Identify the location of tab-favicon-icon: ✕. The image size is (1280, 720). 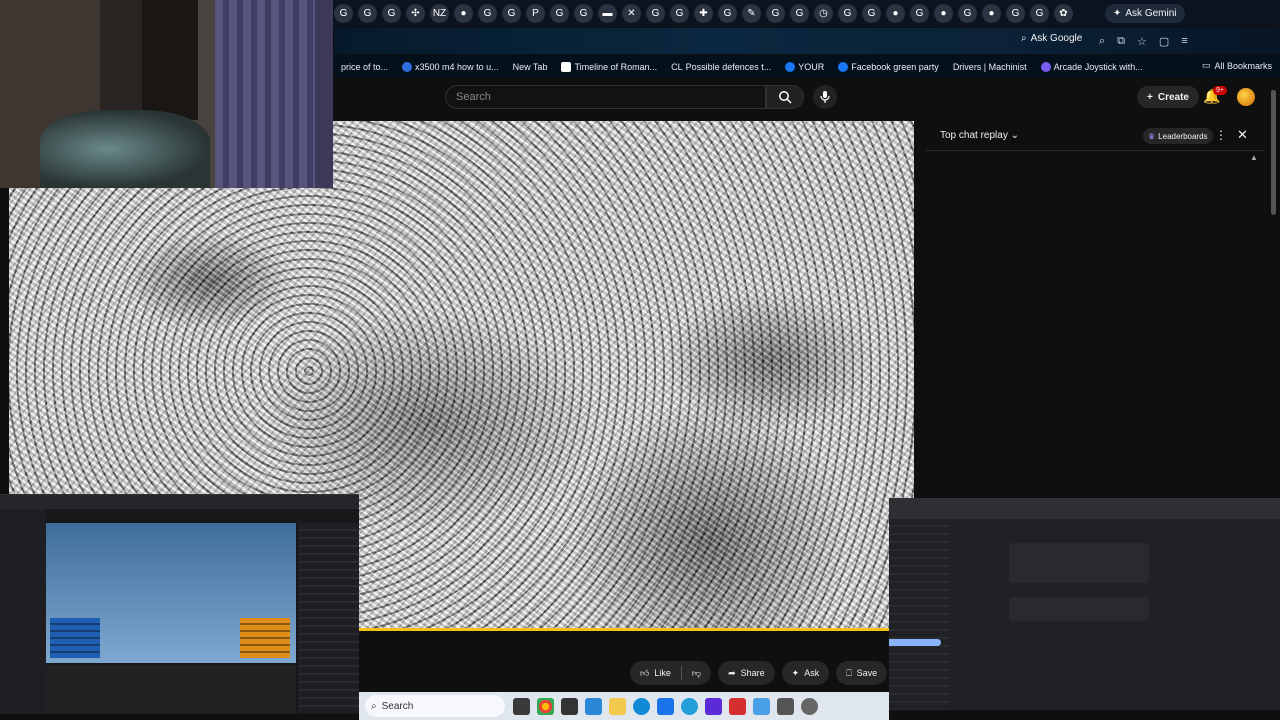
(631, 13).